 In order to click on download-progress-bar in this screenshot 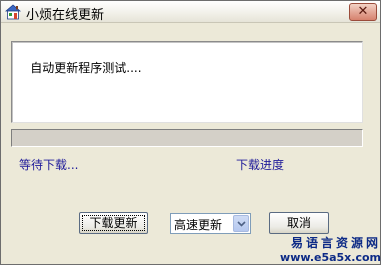, I will do `click(187, 138)`.